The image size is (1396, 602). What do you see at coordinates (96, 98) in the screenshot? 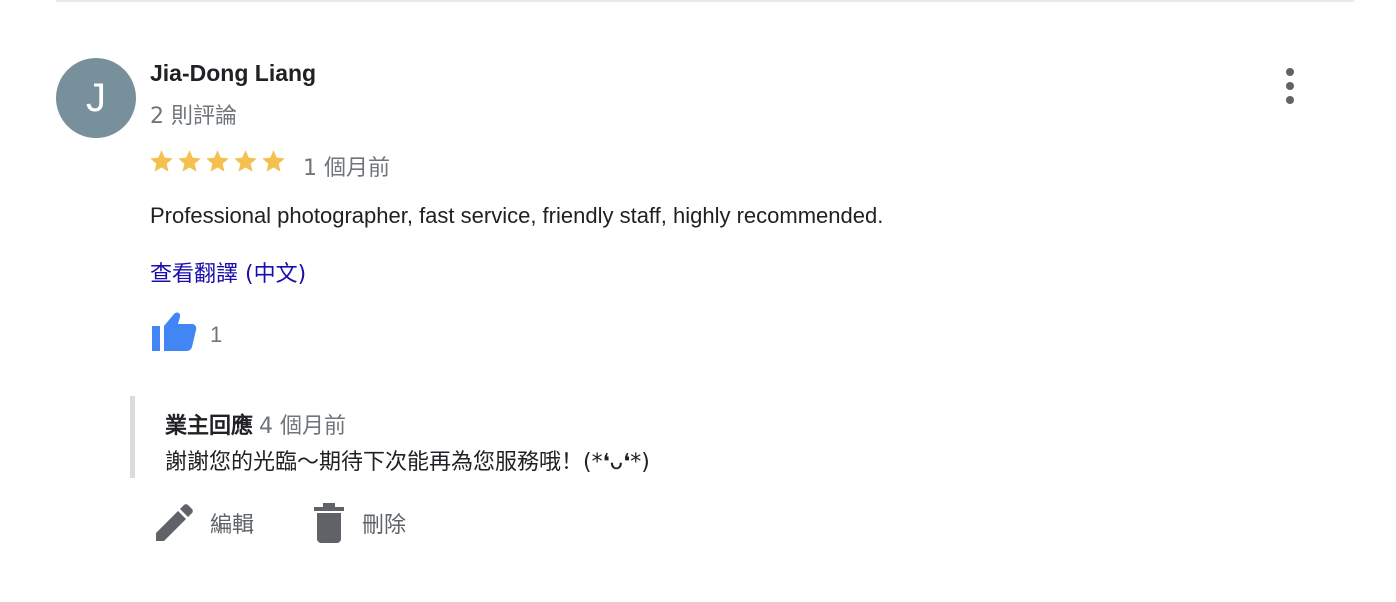
I see `avatar: J` at bounding box center [96, 98].